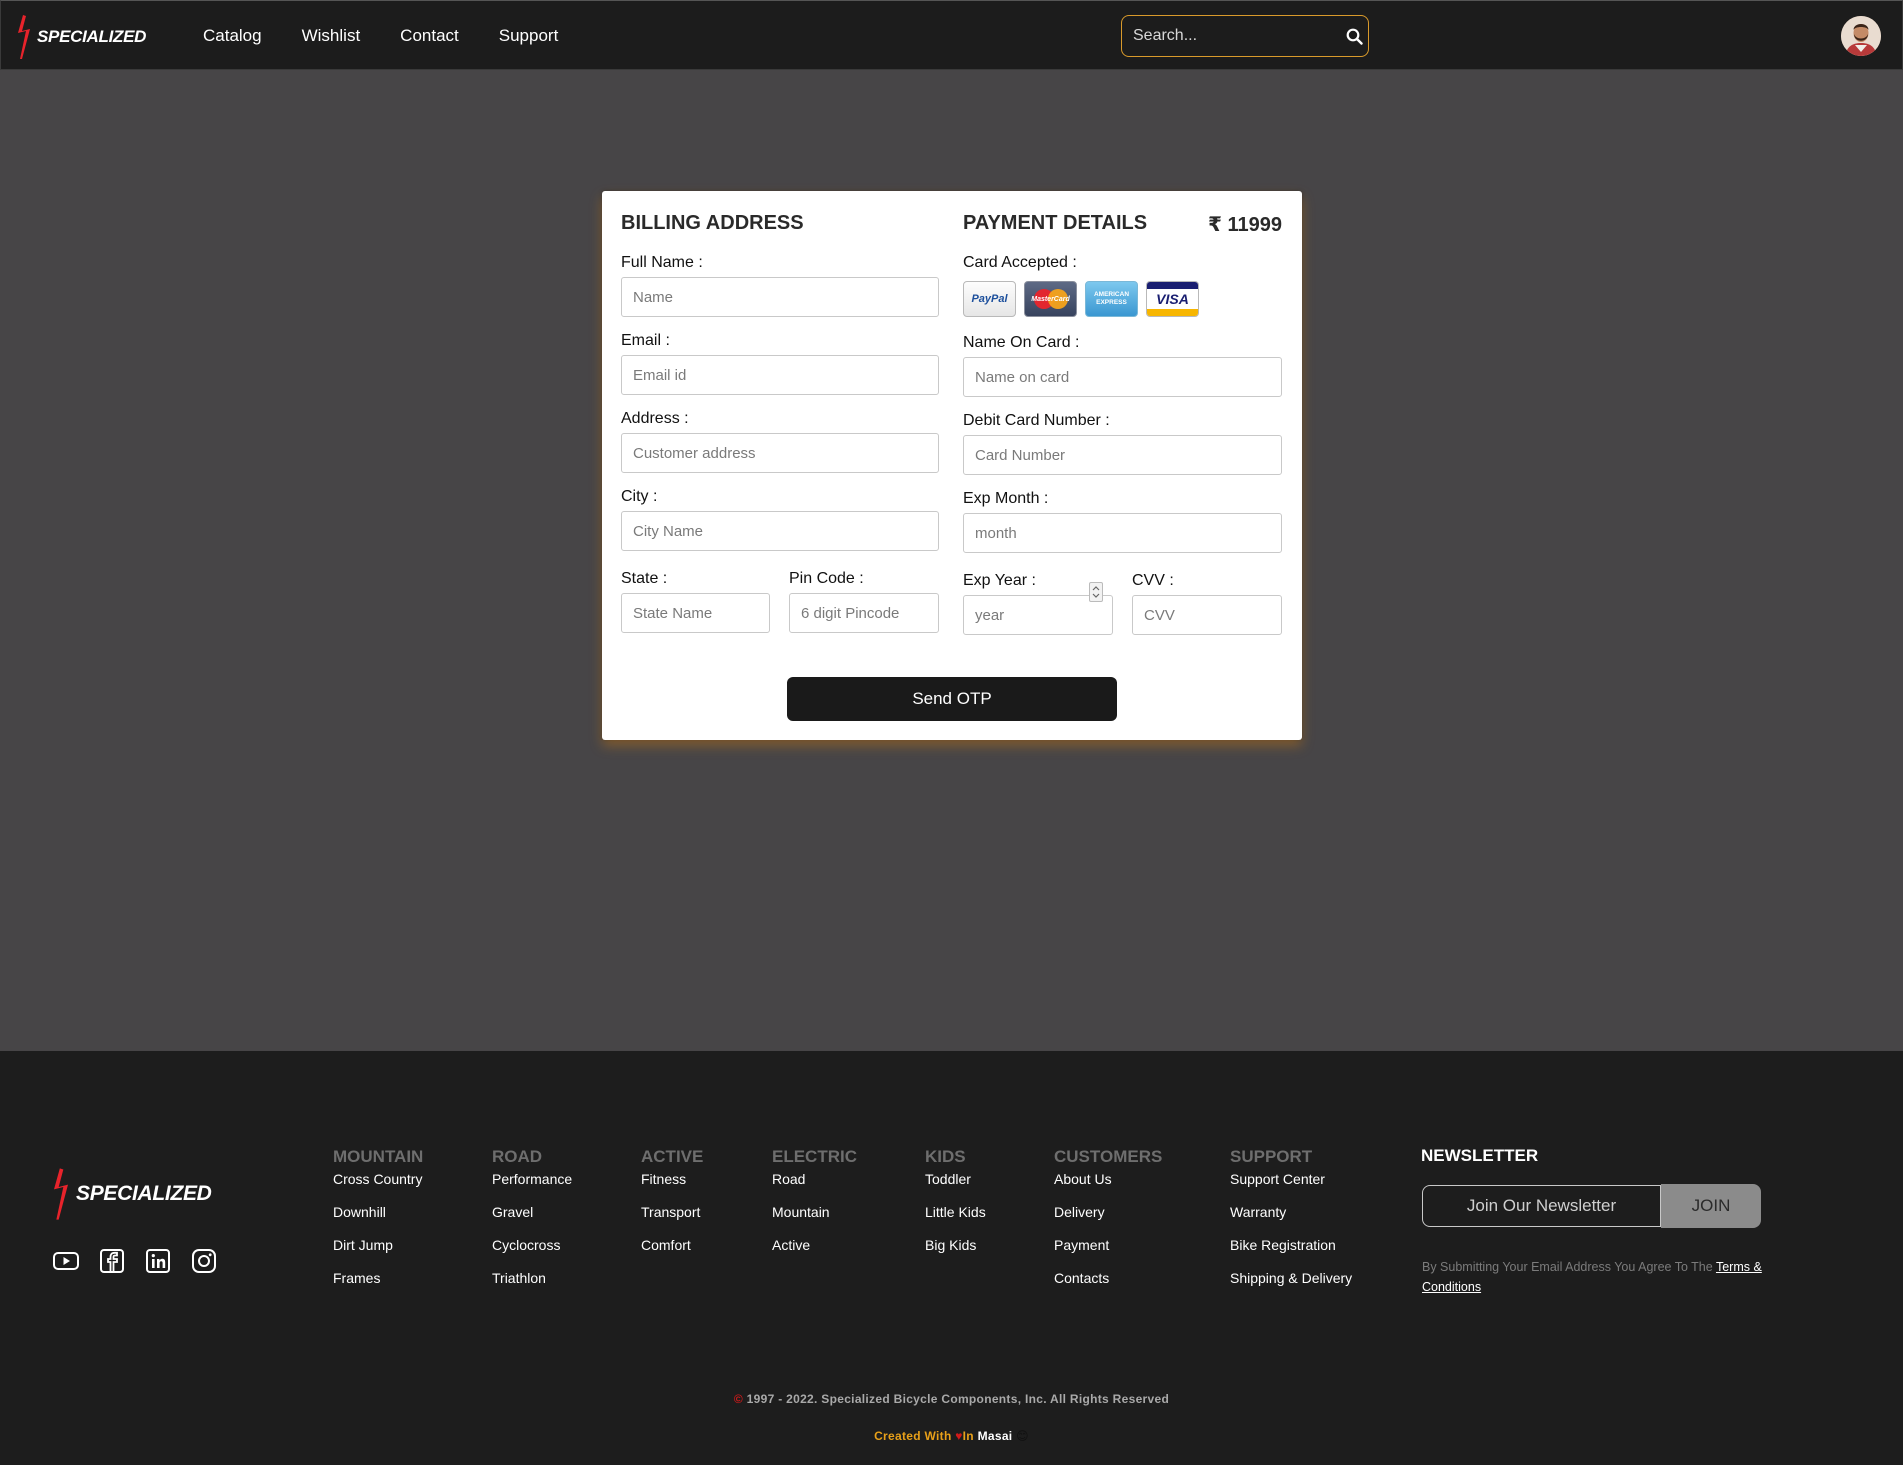 This screenshot has width=1903, height=1465. I want to click on user-avatar, so click(1861, 36).